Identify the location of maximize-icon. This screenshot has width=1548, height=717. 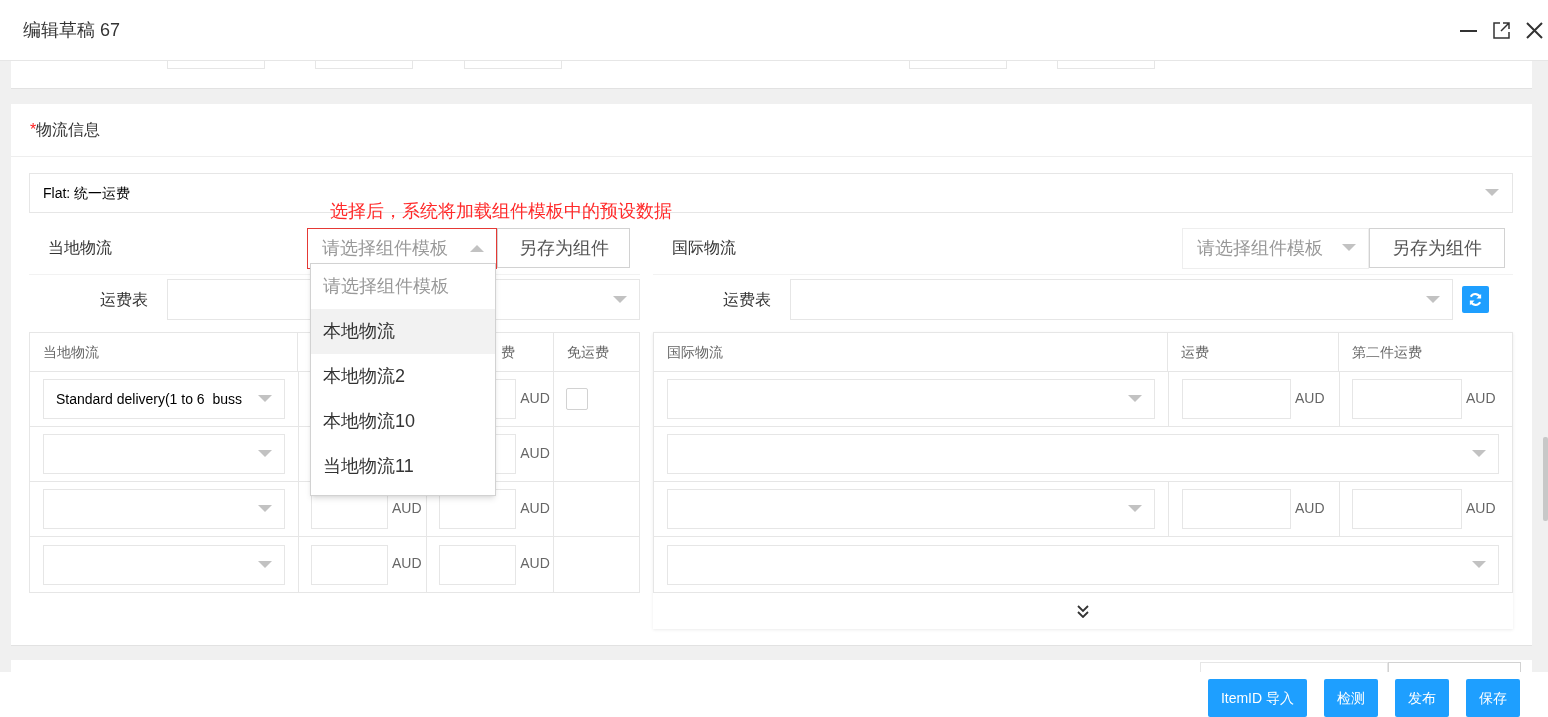
(1501, 30).